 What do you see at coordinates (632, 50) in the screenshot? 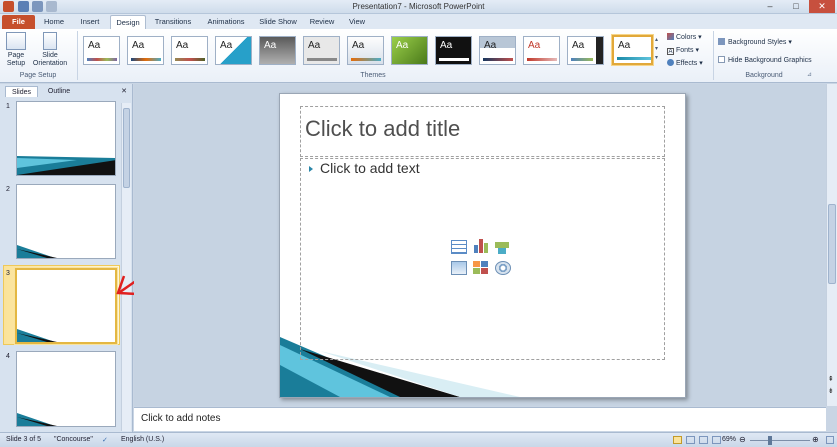
I see `theme-concourse-selected: Aa` at bounding box center [632, 50].